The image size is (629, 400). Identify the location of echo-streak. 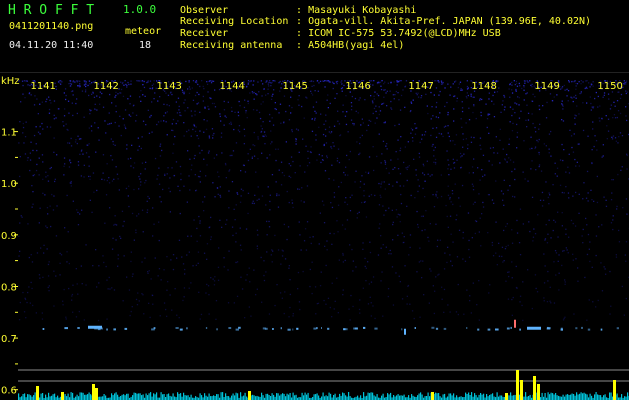
(511, 327).